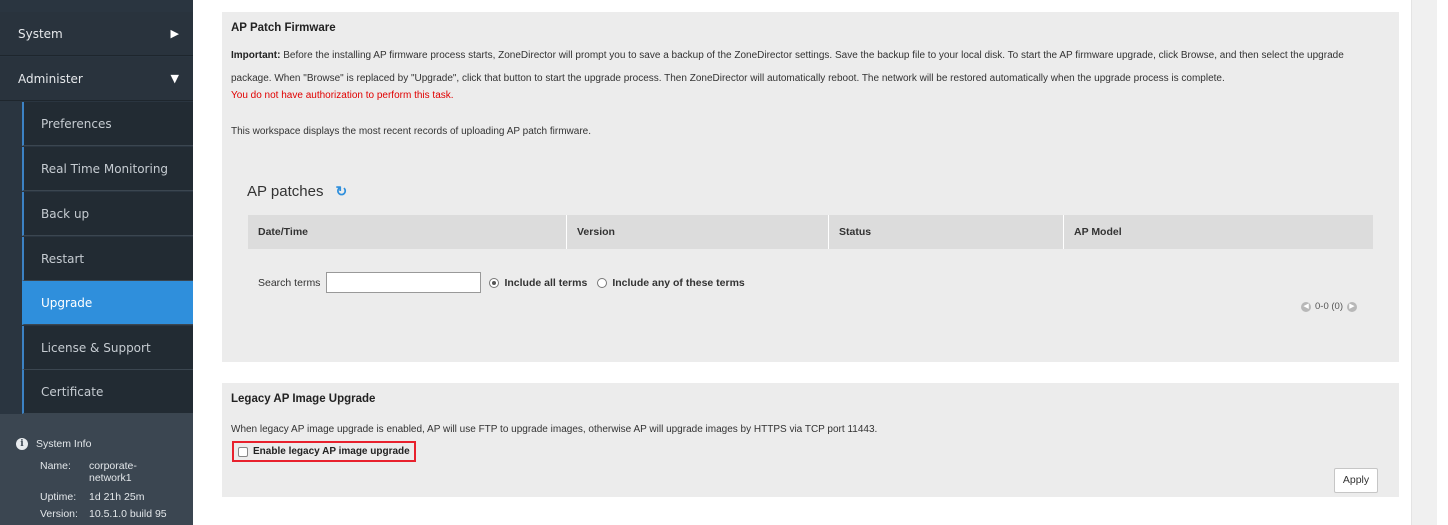 The image size is (1448, 525). Describe the element at coordinates (546, 282) in the screenshot. I see `include-all-label: Include all terms` at that location.